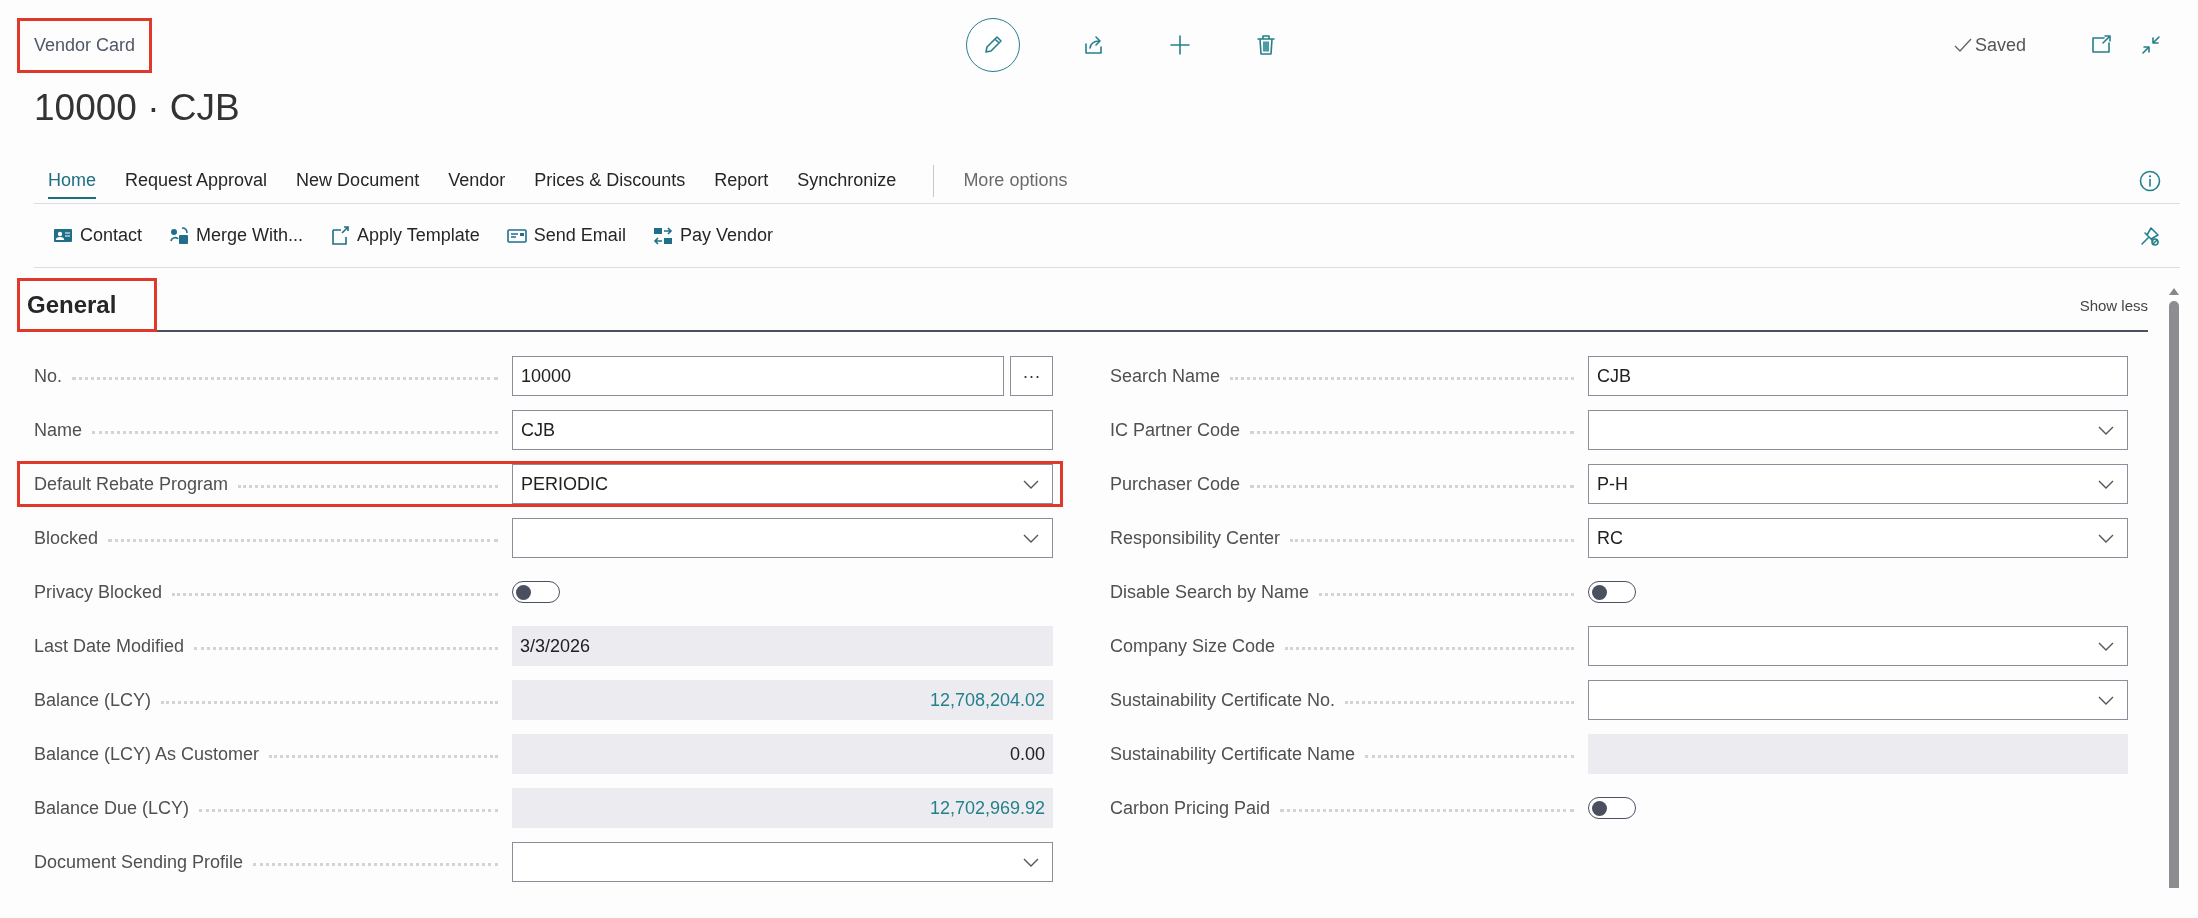 This screenshot has height=918, width=2198. Describe the element at coordinates (758, 376) in the screenshot. I see `text-field: 10000` at that location.